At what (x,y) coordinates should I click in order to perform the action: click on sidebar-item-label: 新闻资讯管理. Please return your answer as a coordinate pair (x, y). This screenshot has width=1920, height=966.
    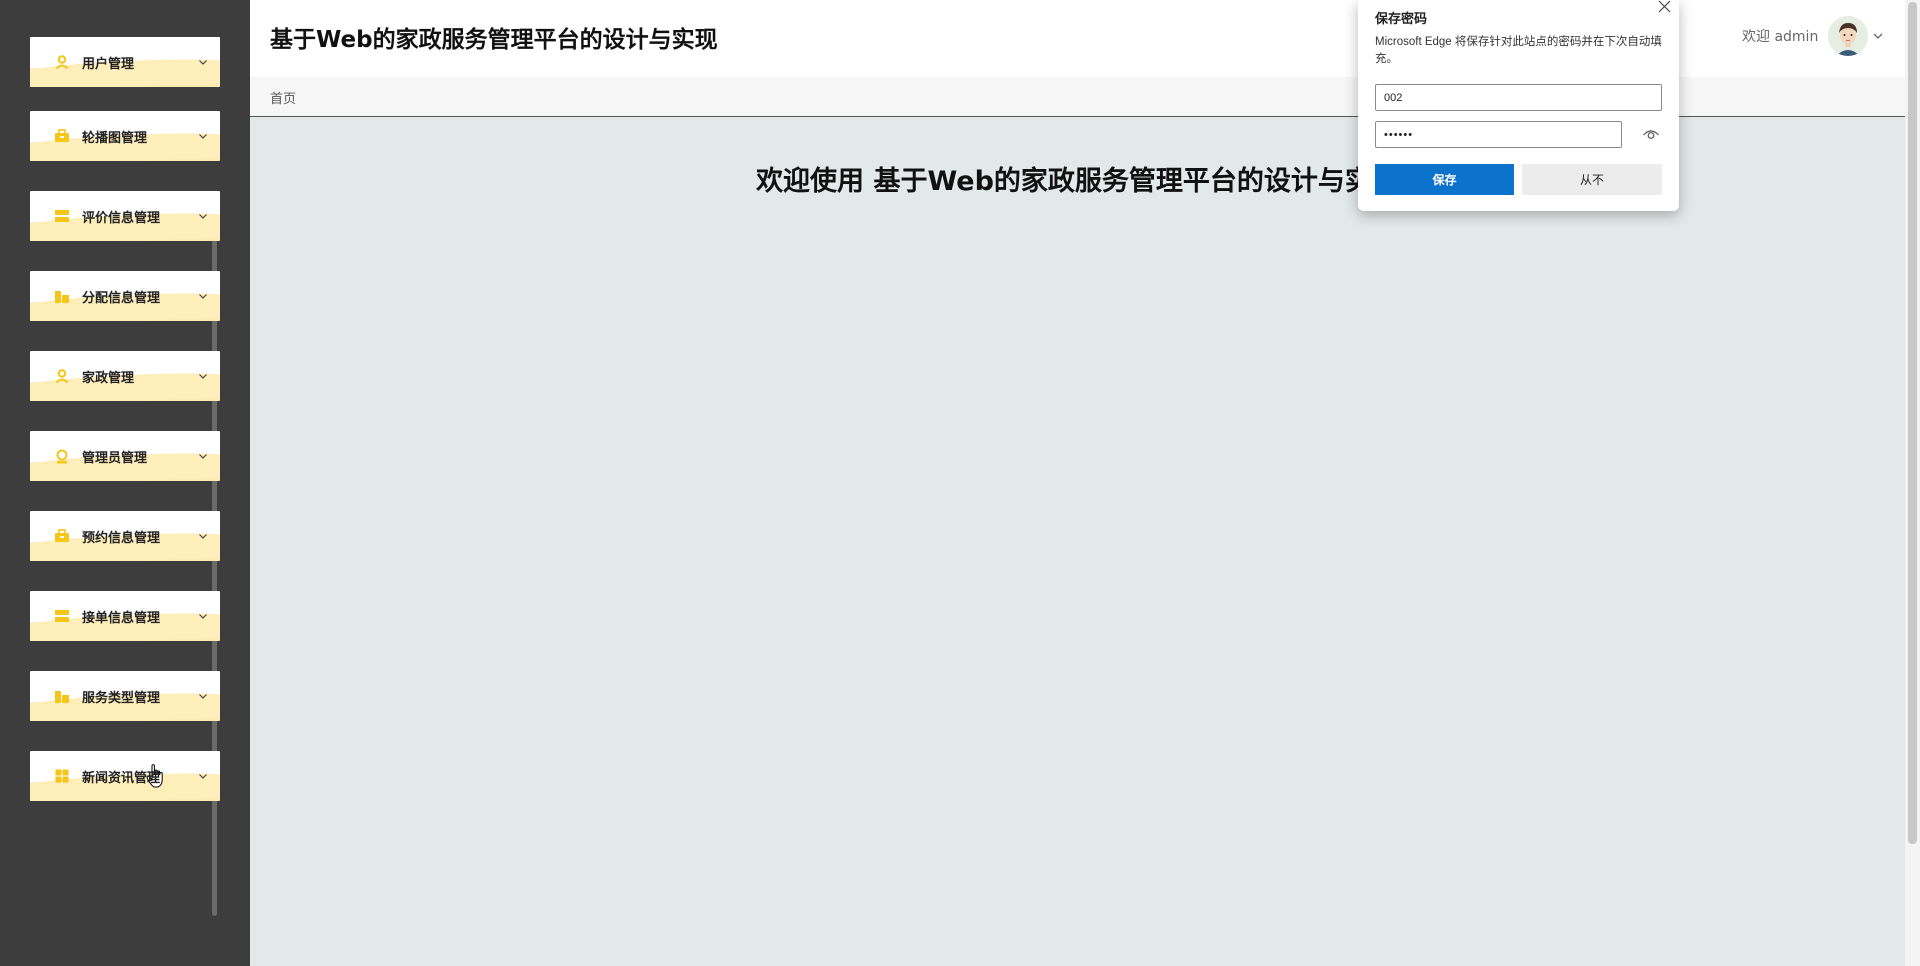
    Looking at the image, I should click on (121, 778).